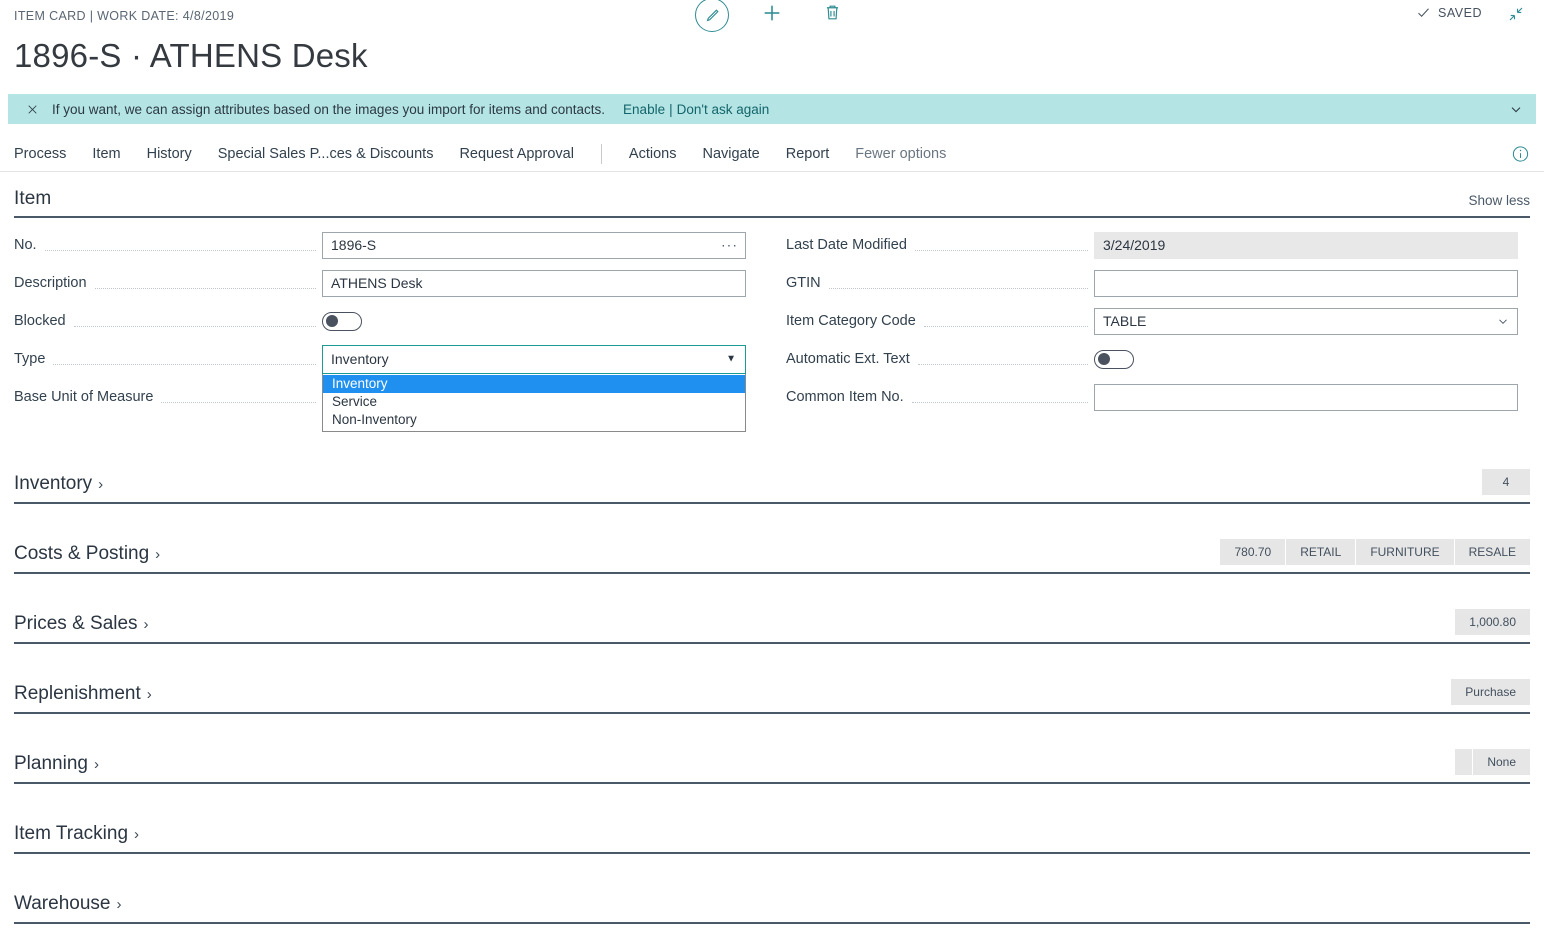 The width and height of the screenshot is (1544, 947). Describe the element at coordinates (33, 198) in the screenshot. I see `item-section-title: Item` at that location.